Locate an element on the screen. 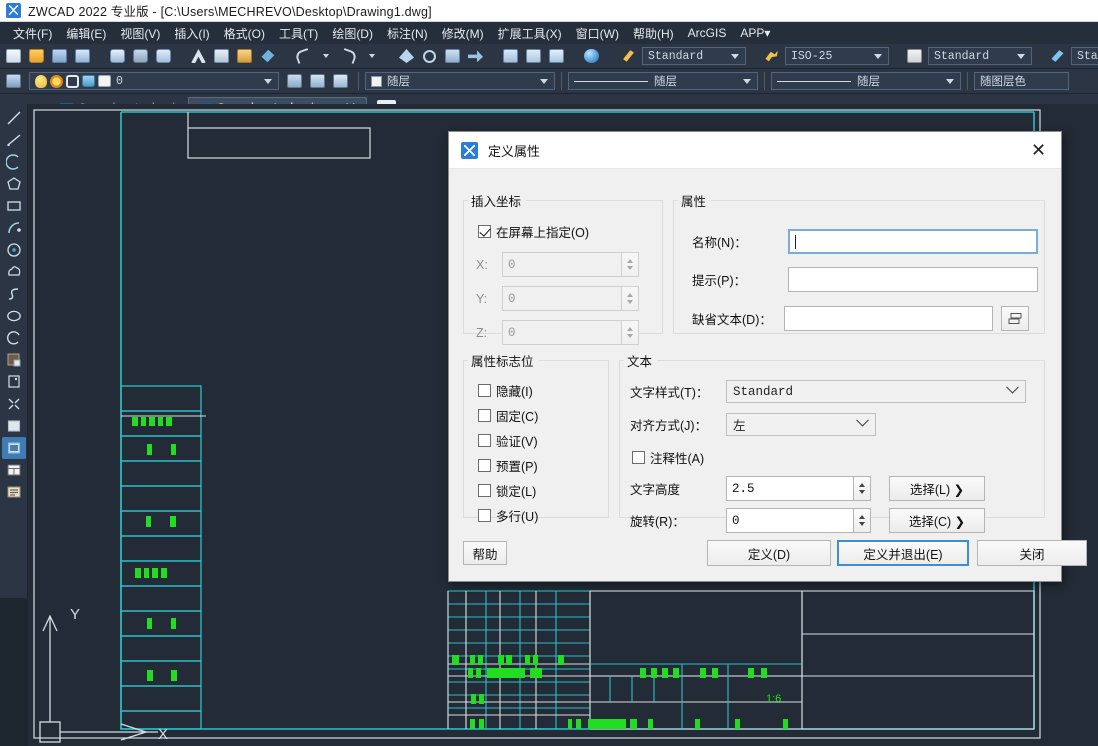  multiline-text-tool-button is located at coordinates (14, 492).